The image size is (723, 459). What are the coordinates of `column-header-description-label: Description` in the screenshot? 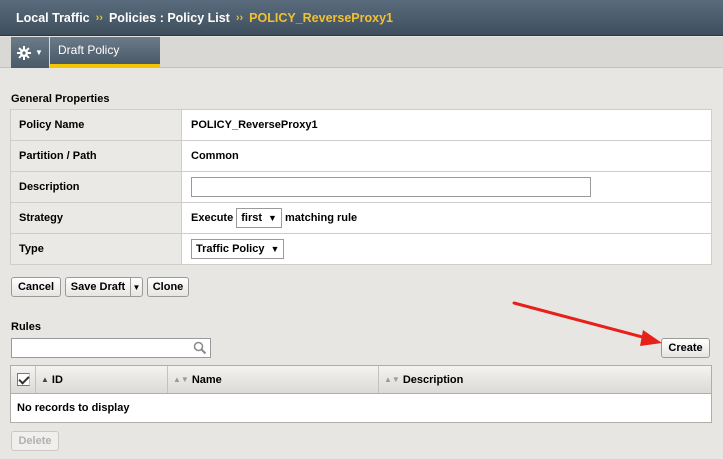 It's located at (433, 379).